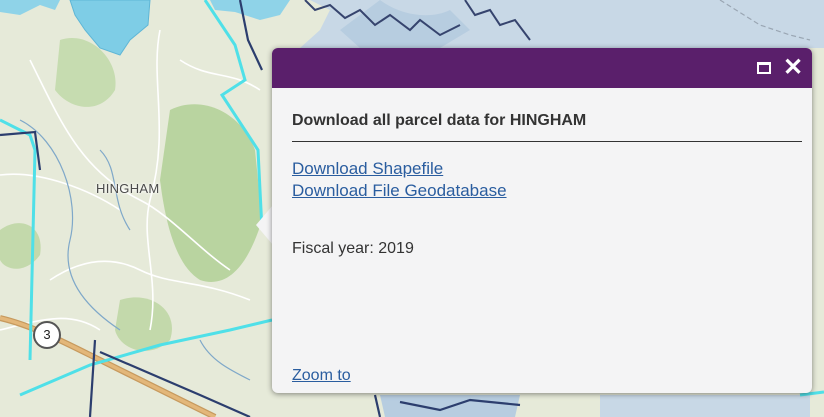 This screenshot has height=417, width=824. I want to click on popup-title: Download all parcel data for HINGHAM, so click(547, 127).